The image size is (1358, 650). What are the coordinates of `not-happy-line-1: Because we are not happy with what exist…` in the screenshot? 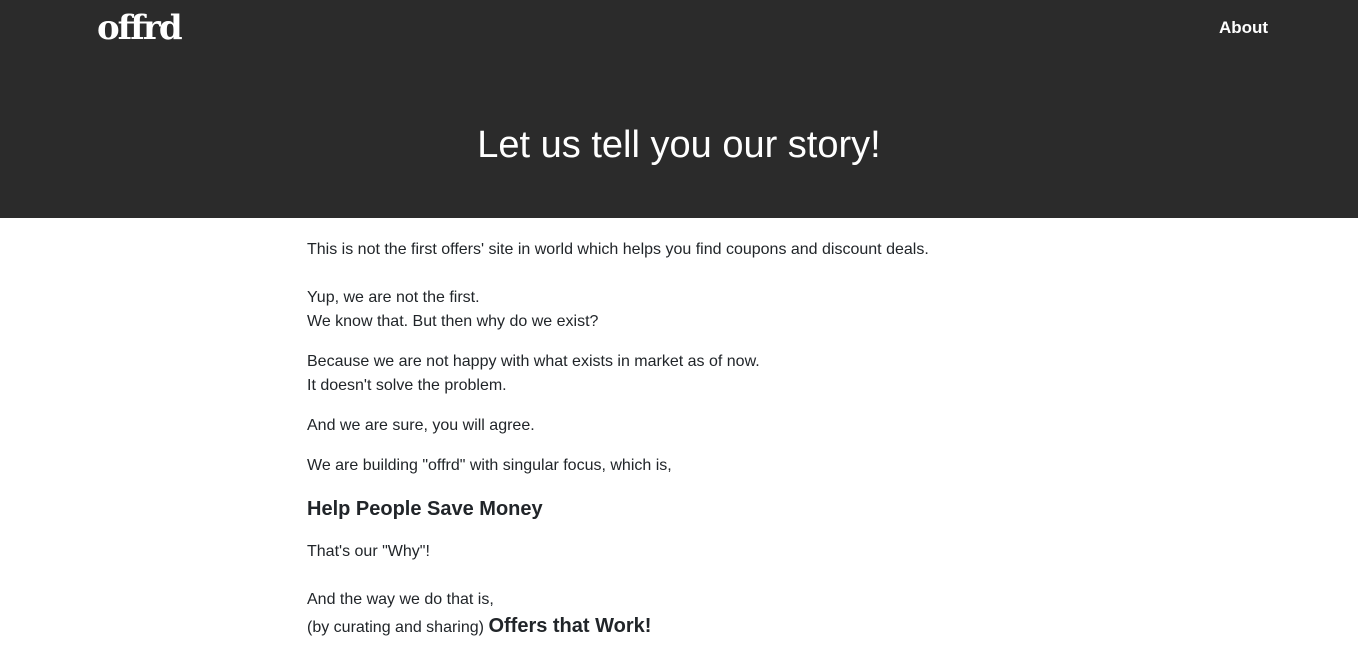 It's located at (533, 361).